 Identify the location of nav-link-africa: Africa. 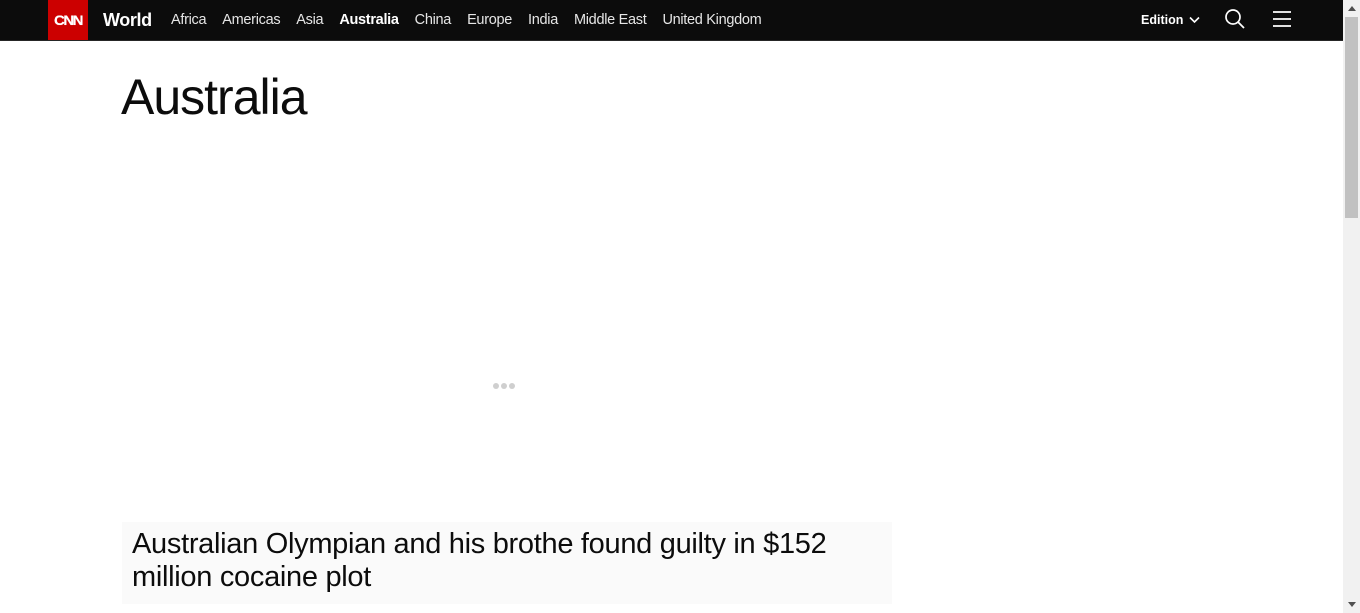
(189, 20).